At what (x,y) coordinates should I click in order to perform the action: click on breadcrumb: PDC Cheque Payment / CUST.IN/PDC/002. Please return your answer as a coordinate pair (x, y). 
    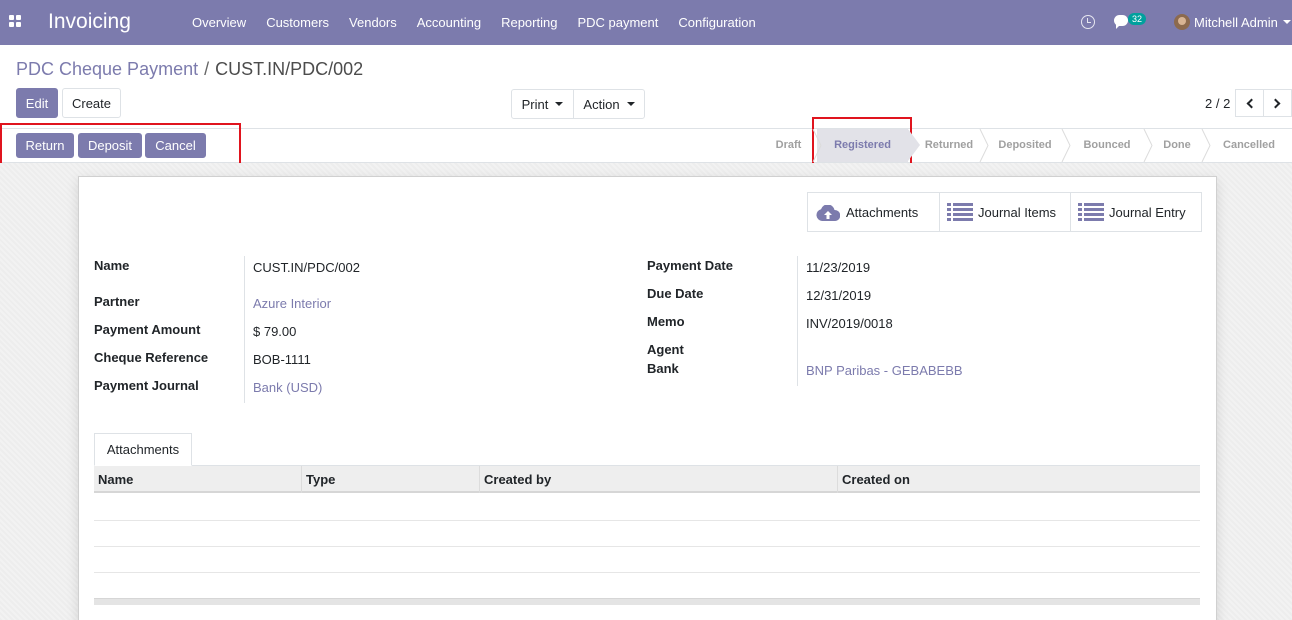
    Looking at the image, I should click on (189, 69).